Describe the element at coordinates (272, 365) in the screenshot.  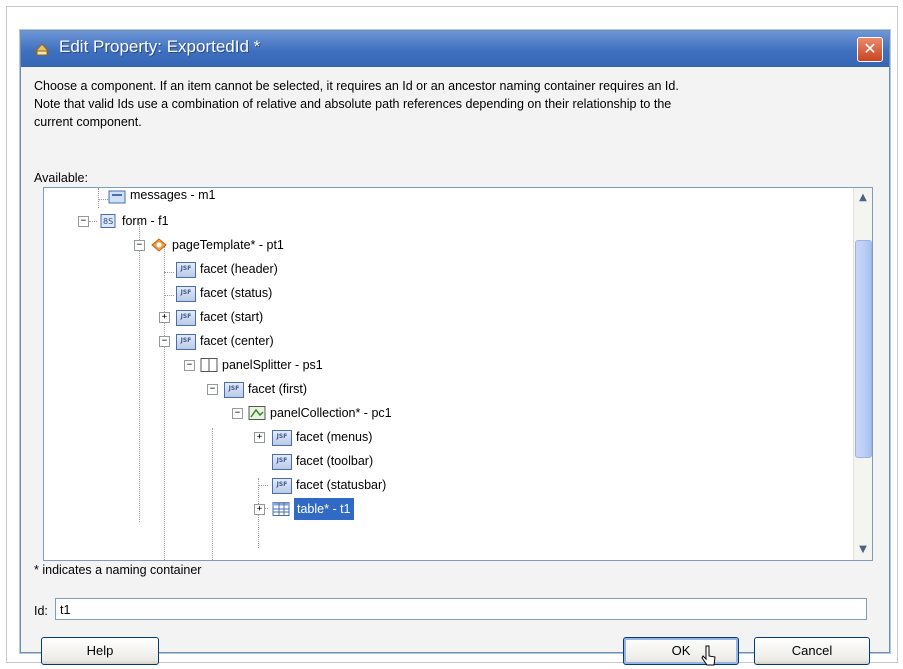
I see `tree-item-label: panelSplitter - ps1` at that location.